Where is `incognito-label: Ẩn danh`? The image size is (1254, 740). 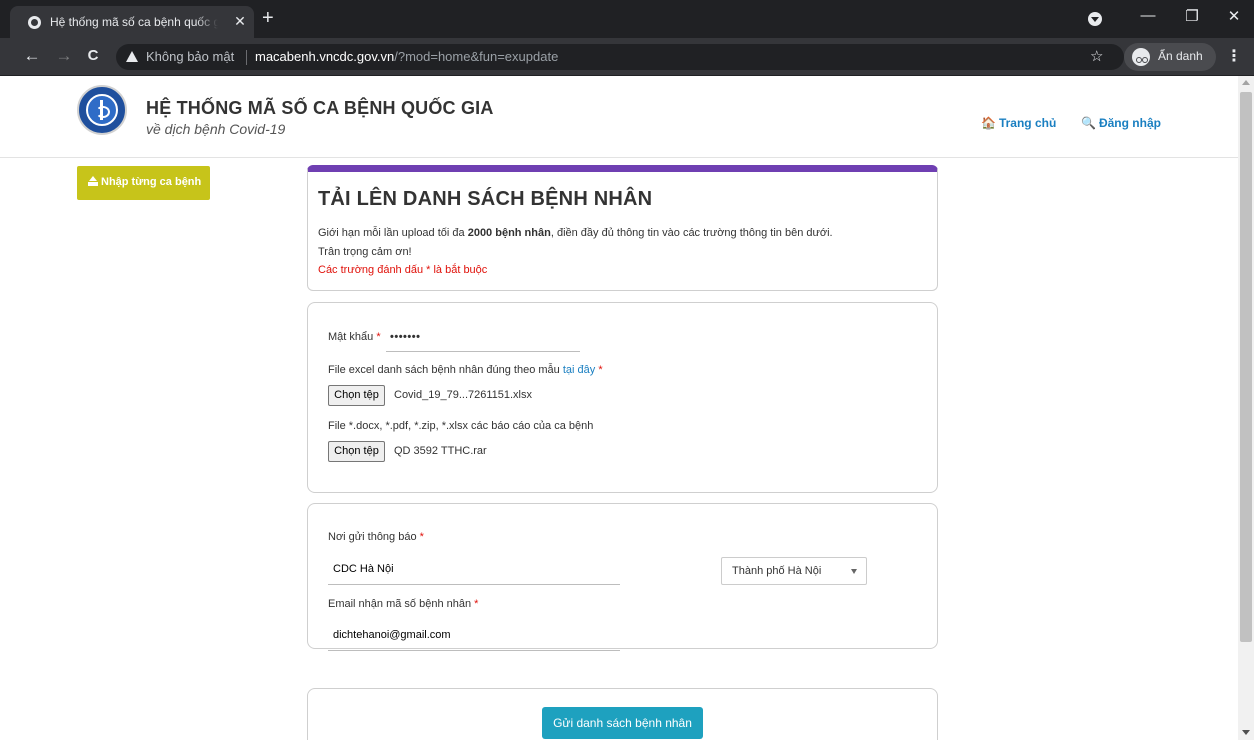 incognito-label: Ẩn danh is located at coordinates (1180, 56).